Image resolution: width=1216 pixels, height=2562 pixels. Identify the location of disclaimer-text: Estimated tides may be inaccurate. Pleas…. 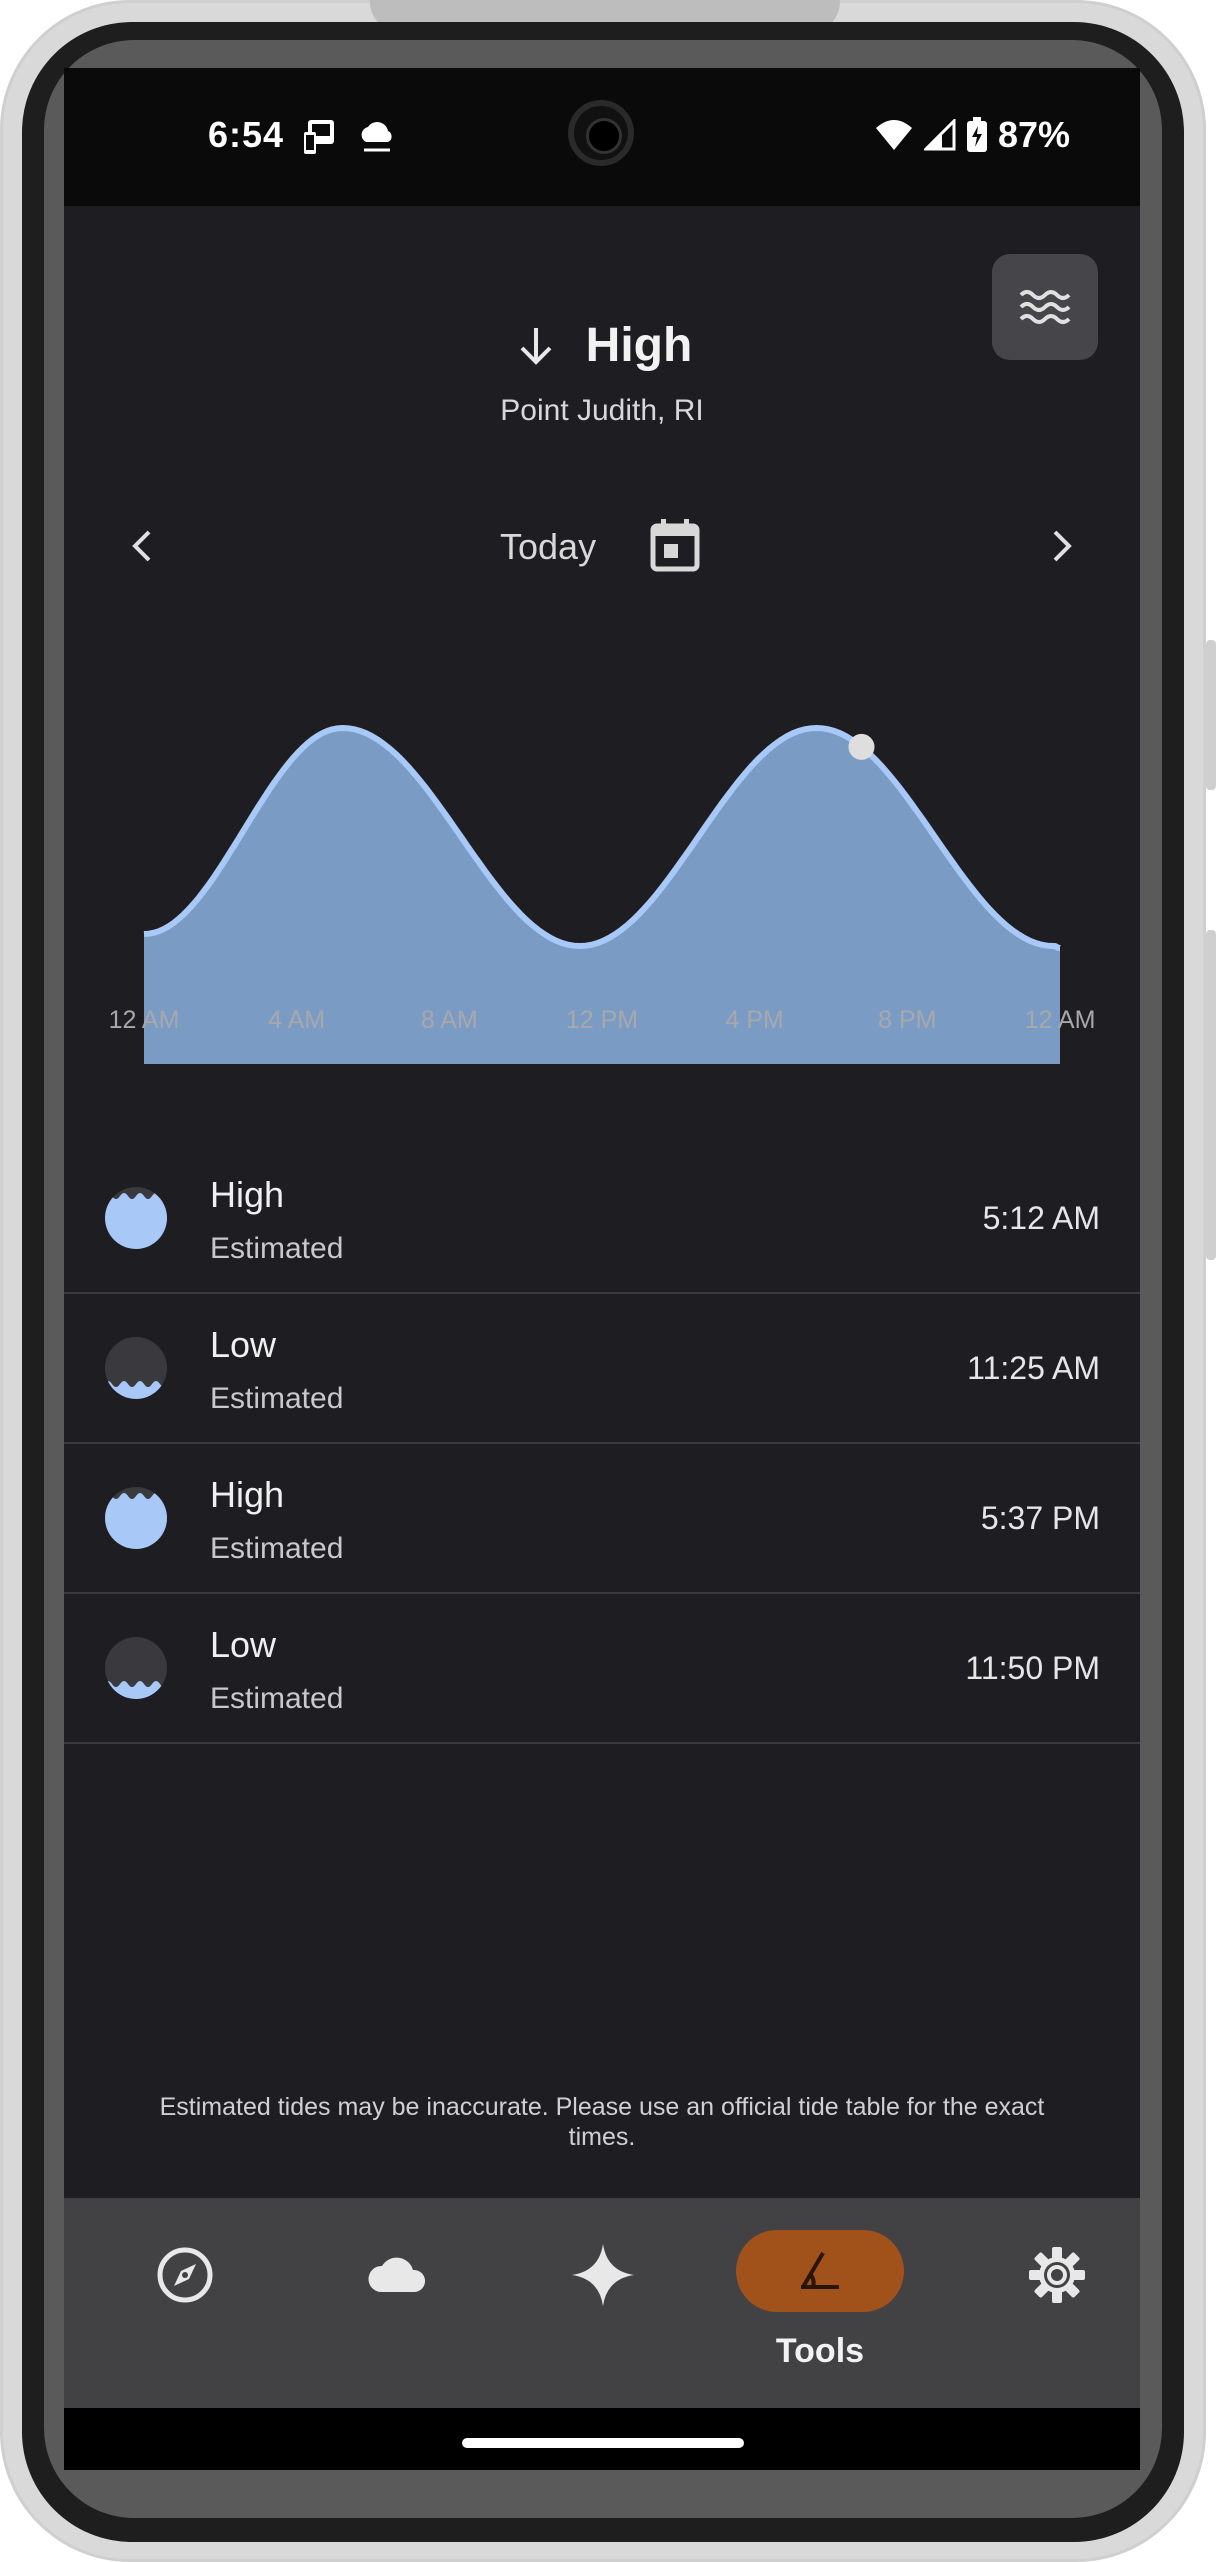
(602, 2122).